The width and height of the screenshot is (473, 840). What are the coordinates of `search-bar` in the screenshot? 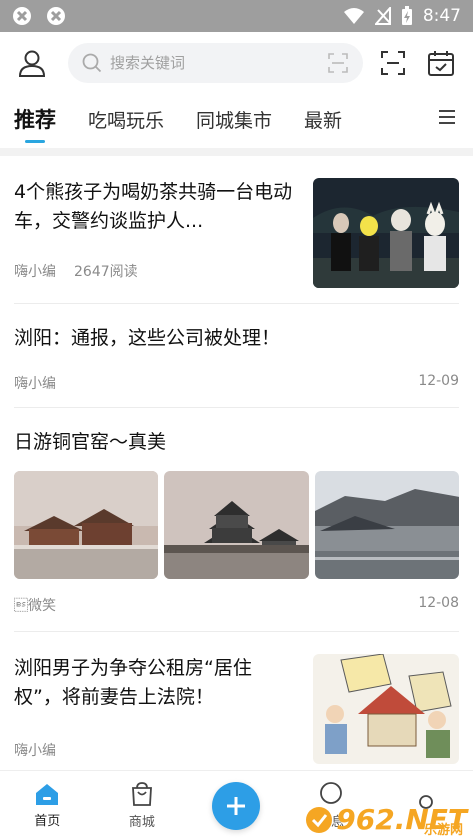 It's located at (215, 63).